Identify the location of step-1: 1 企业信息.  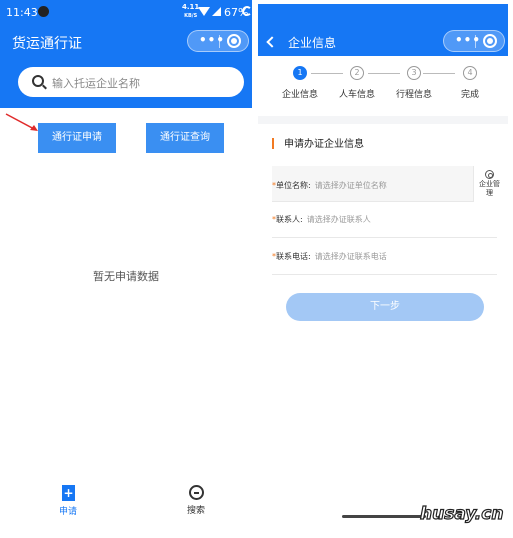
(300, 83).